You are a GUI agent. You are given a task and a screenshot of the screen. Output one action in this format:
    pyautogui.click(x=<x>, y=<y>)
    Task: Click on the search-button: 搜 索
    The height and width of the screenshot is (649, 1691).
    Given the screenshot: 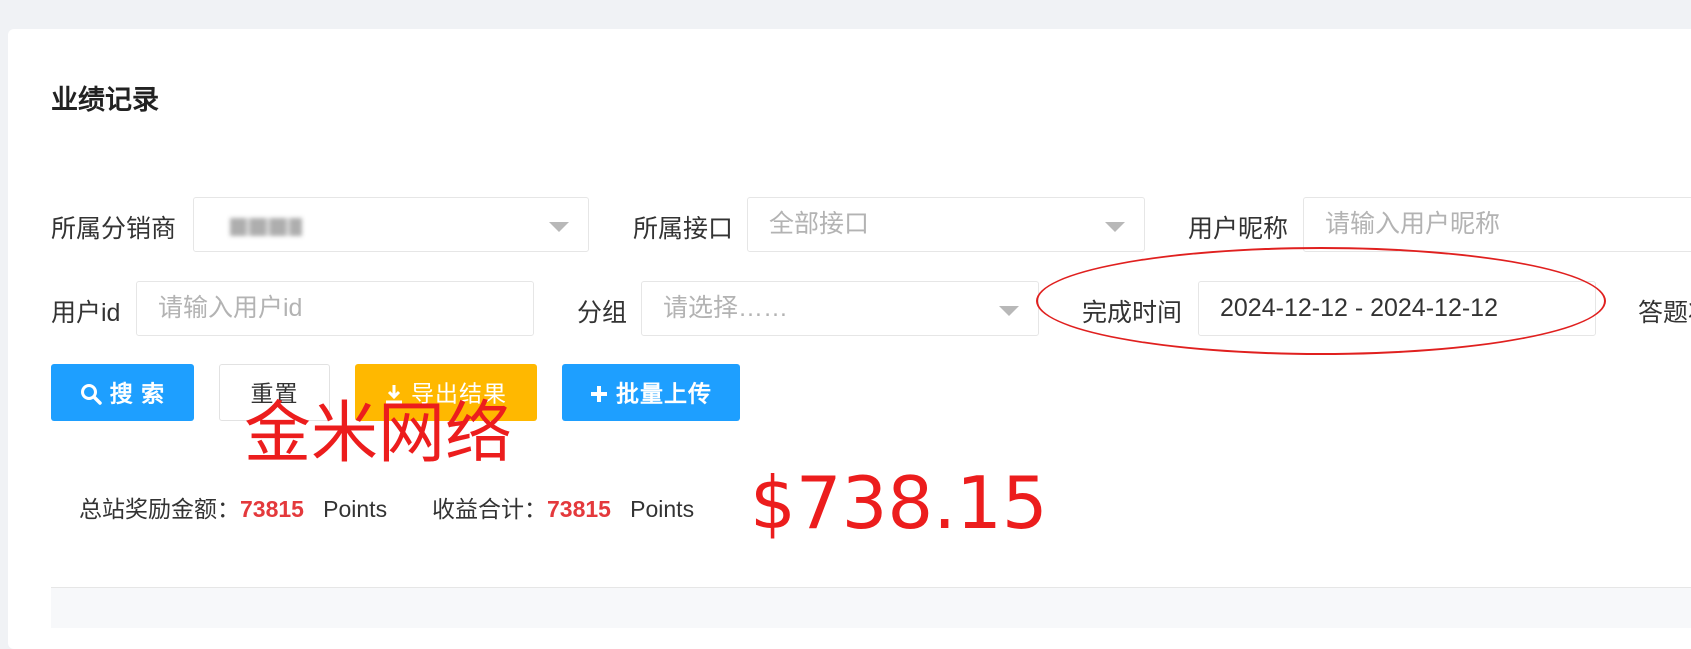 What is the action you would take?
    pyautogui.click(x=122, y=392)
    